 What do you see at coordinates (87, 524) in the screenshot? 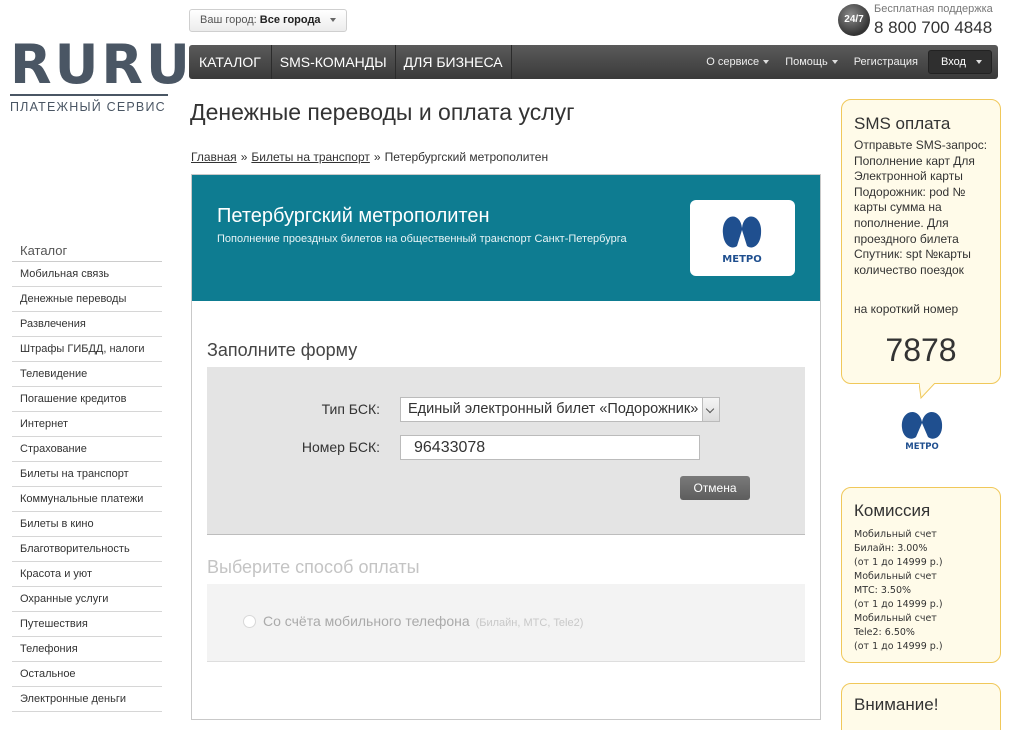
I see `sidebar-item-cinema: Билеты в кино` at bounding box center [87, 524].